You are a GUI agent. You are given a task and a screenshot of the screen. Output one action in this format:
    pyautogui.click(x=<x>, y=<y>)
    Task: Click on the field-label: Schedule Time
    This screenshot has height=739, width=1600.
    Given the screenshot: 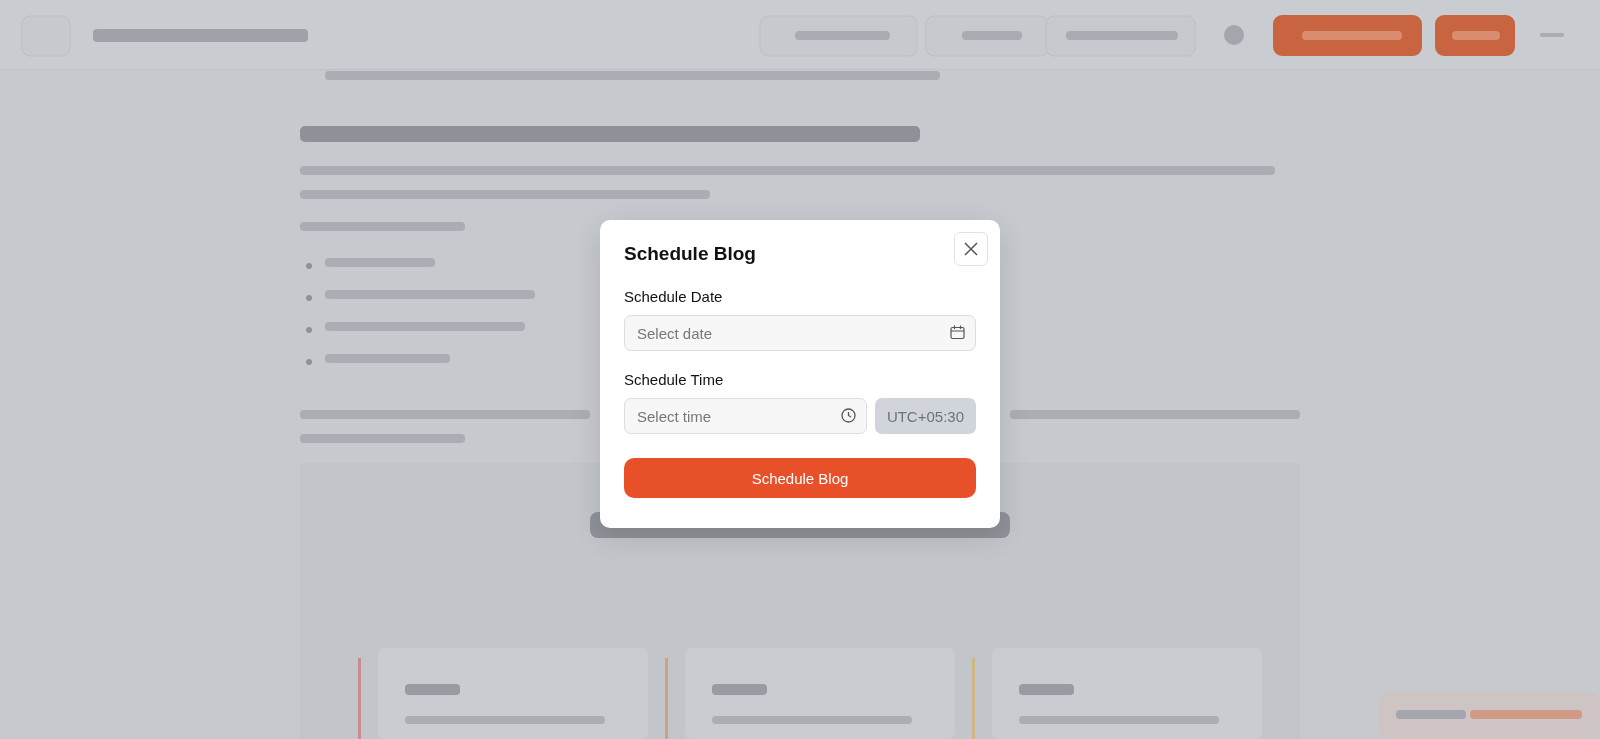 What is the action you would take?
    pyautogui.click(x=674, y=379)
    